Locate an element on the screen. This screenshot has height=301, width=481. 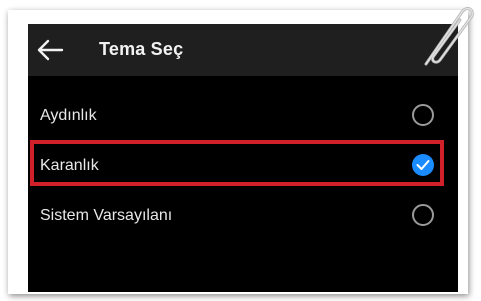
radio-checked-icon is located at coordinates (423, 165).